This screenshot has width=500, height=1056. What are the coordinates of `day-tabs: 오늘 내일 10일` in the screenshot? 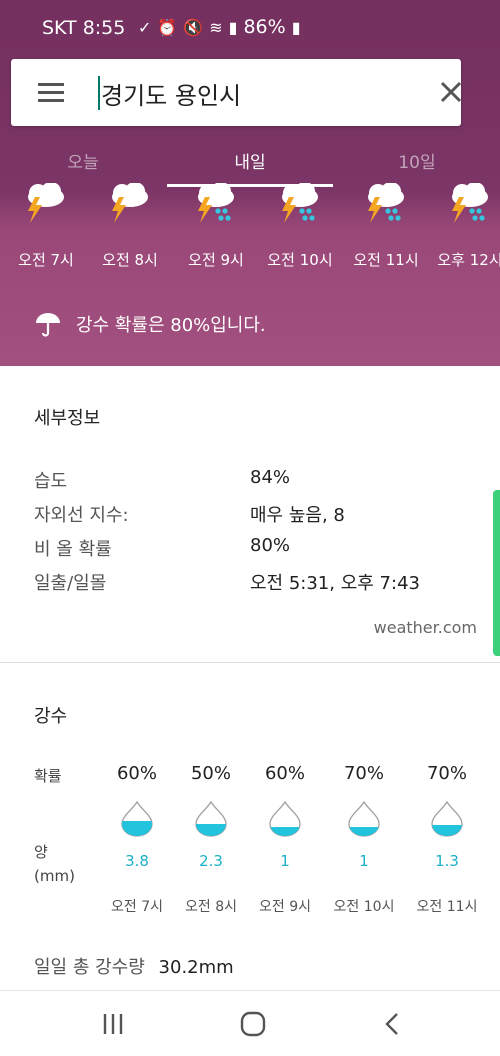 It's located at (250, 161).